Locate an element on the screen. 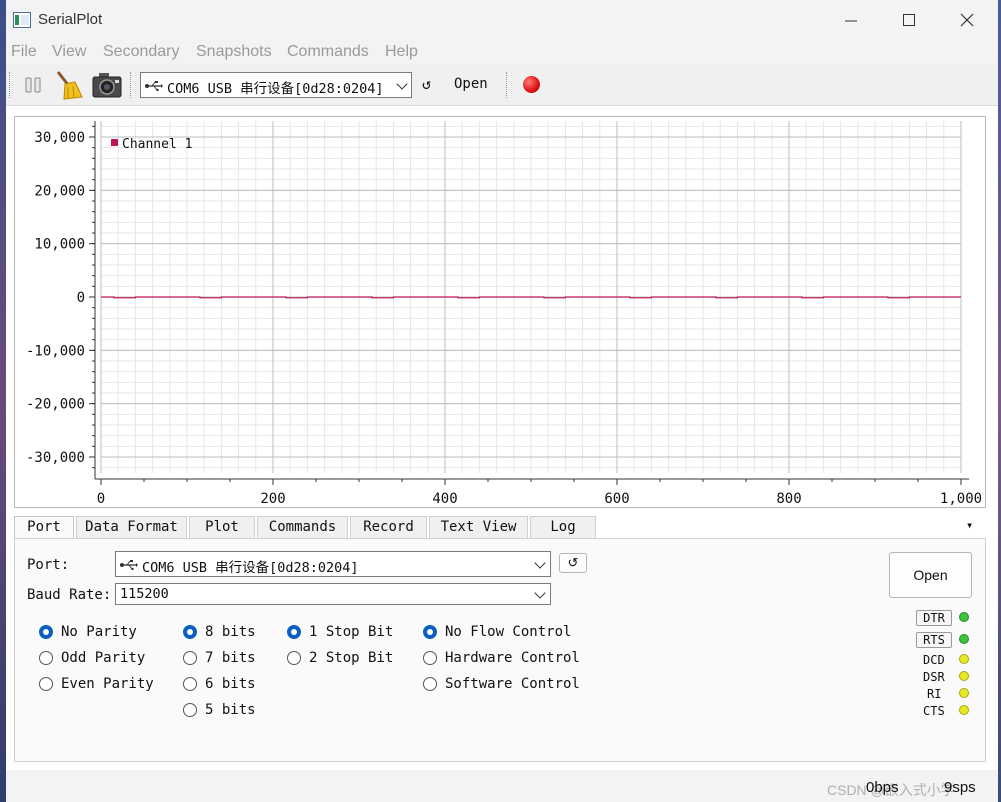 This screenshot has height=802, width=1001. y-tick-label: 20,000 is located at coordinates (59, 191).